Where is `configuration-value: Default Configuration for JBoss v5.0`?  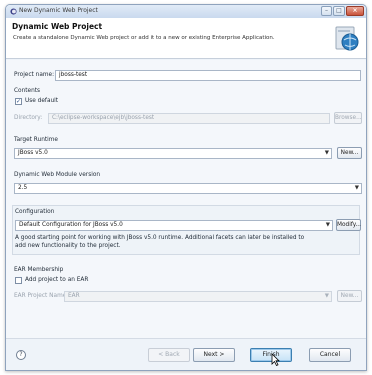
configuration-value: Default Configuration for JBoss v5.0 is located at coordinates (71, 225).